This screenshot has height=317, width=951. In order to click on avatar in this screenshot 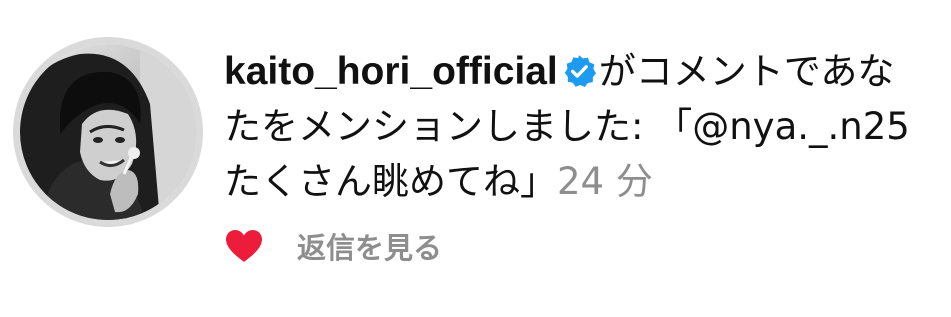, I will do `click(108, 132)`.